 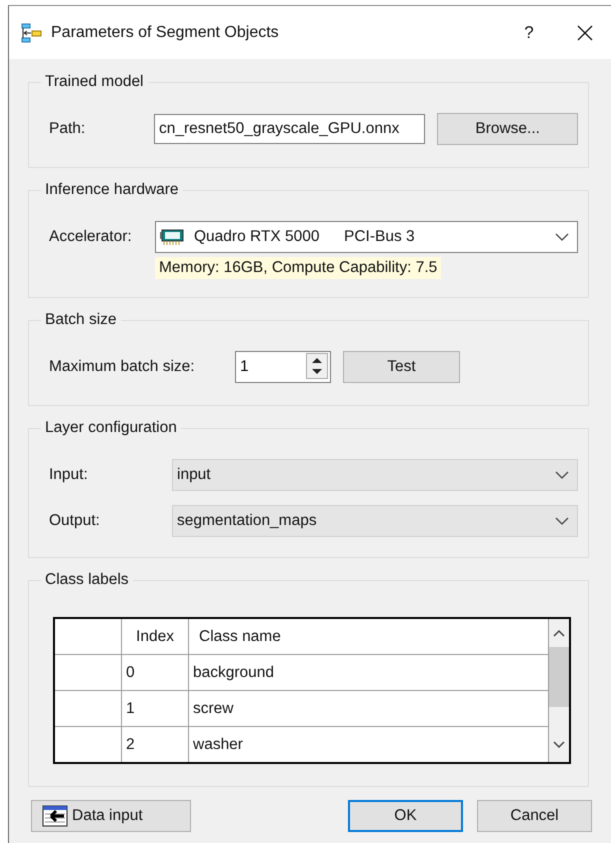 What do you see at coordinates (317, 366) in the screenshot?
I see `spinner-arrows-icon` at bounding box center [317, 366].